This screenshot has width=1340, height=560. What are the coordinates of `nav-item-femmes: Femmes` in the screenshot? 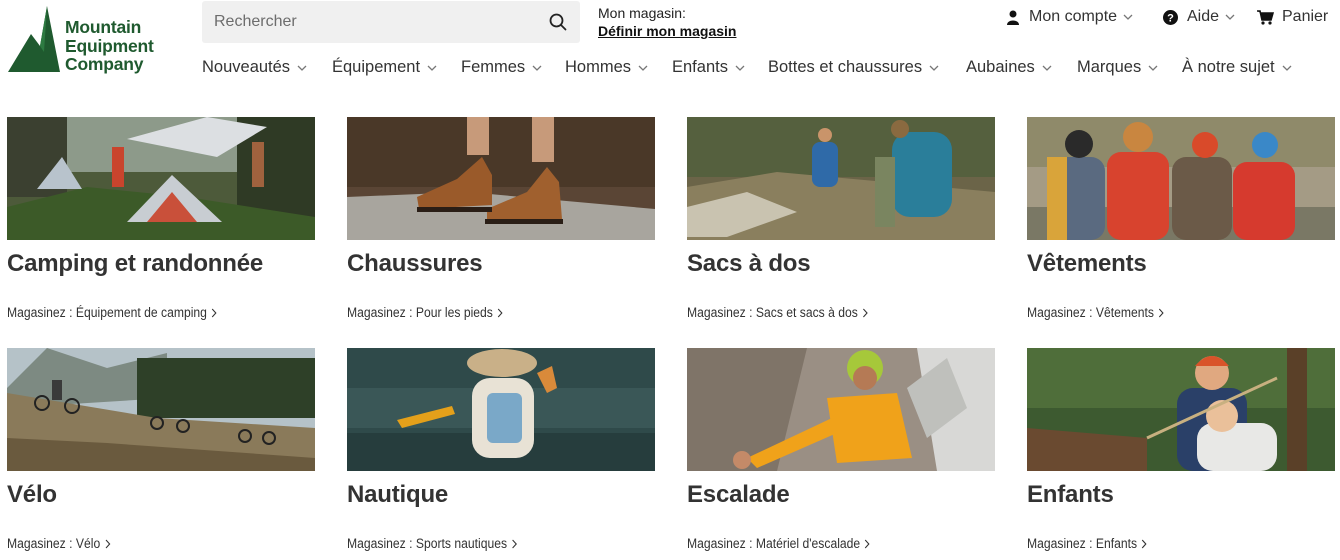 It's located at (501, 67).